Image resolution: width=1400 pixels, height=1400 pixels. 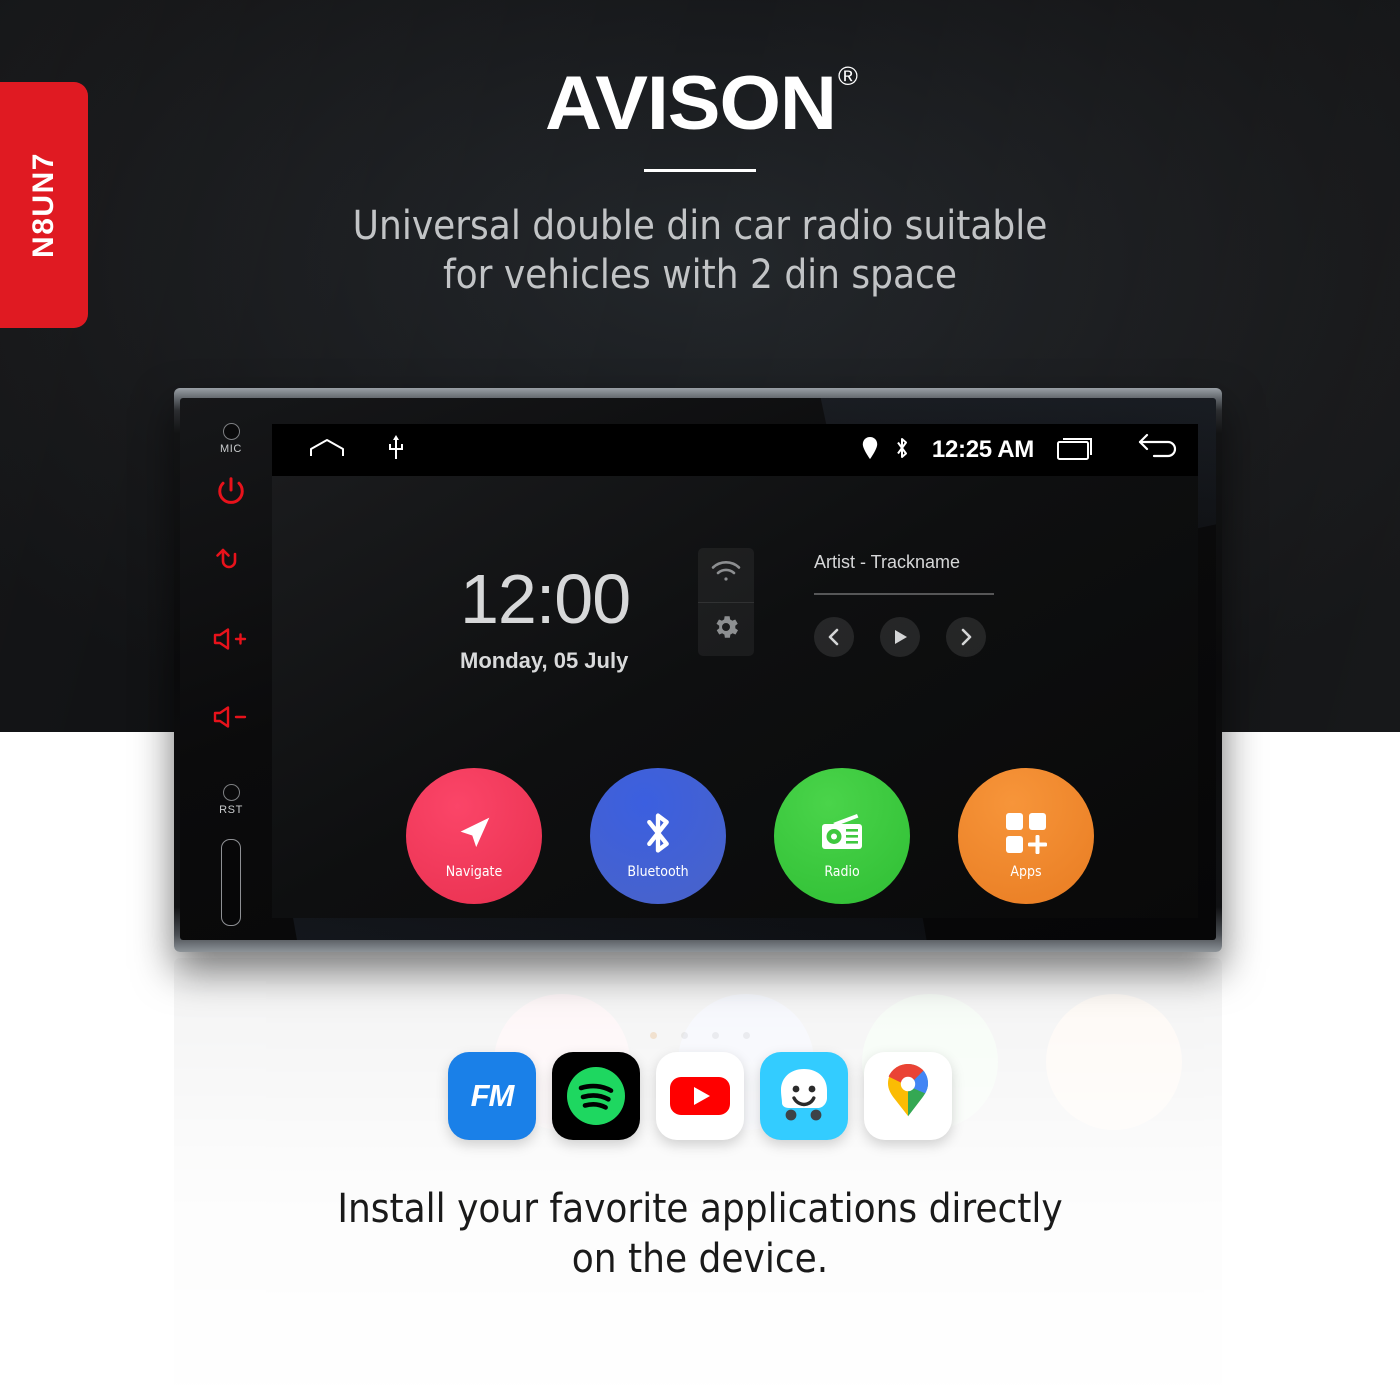 I want to click on app-shortcut-navigate: Navigate, so click(x=474, y=836).